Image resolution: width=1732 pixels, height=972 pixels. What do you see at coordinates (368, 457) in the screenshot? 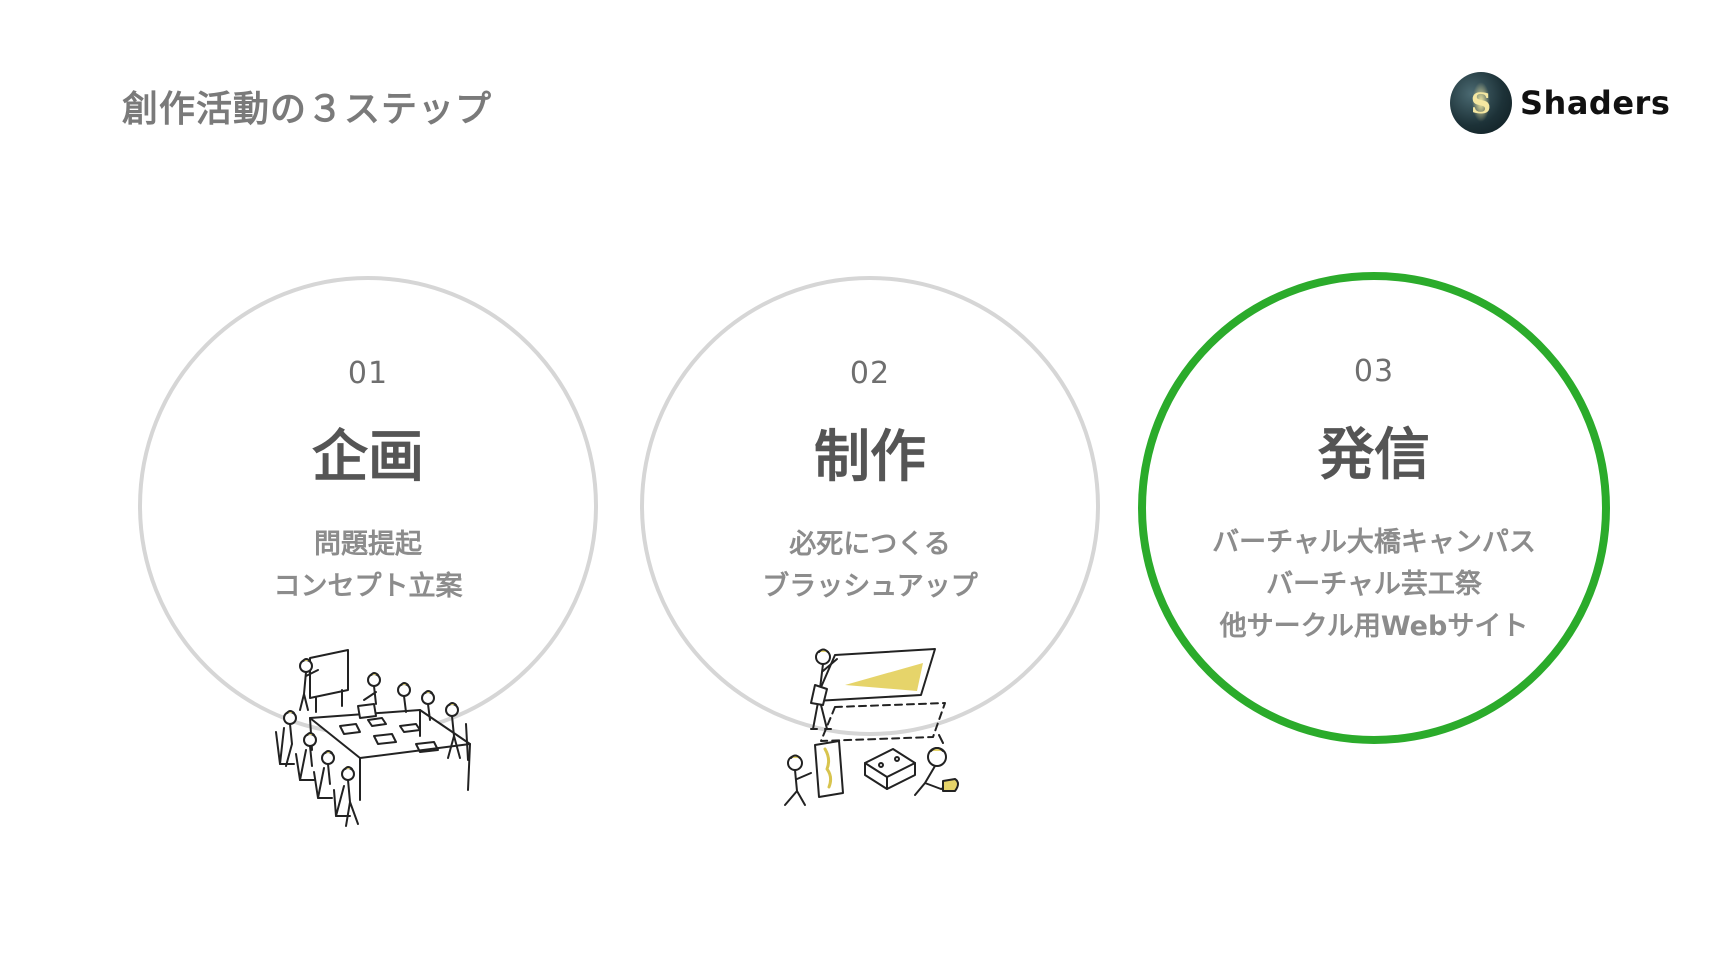
I see `step-title: 企画` at bounding box center [368, 457].